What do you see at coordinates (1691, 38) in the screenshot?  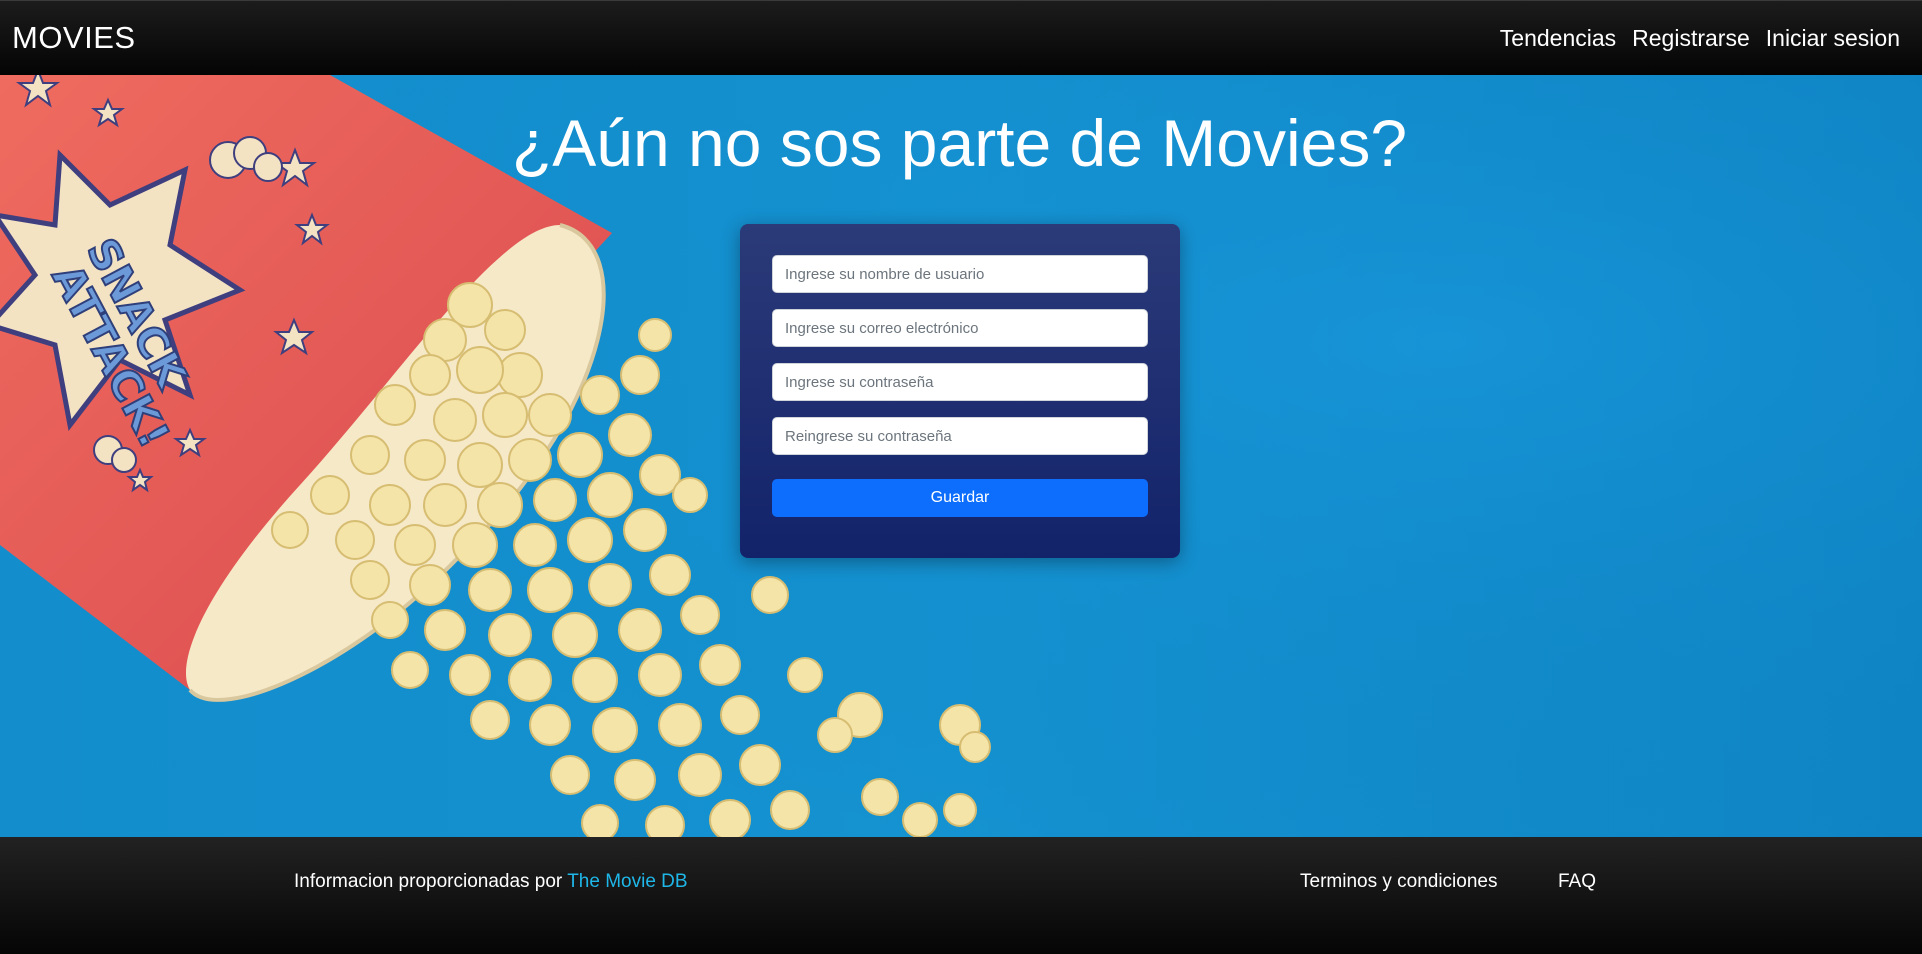 I see `nav-link-registrarse: Registrarse` at bounding box center [1691, 38].